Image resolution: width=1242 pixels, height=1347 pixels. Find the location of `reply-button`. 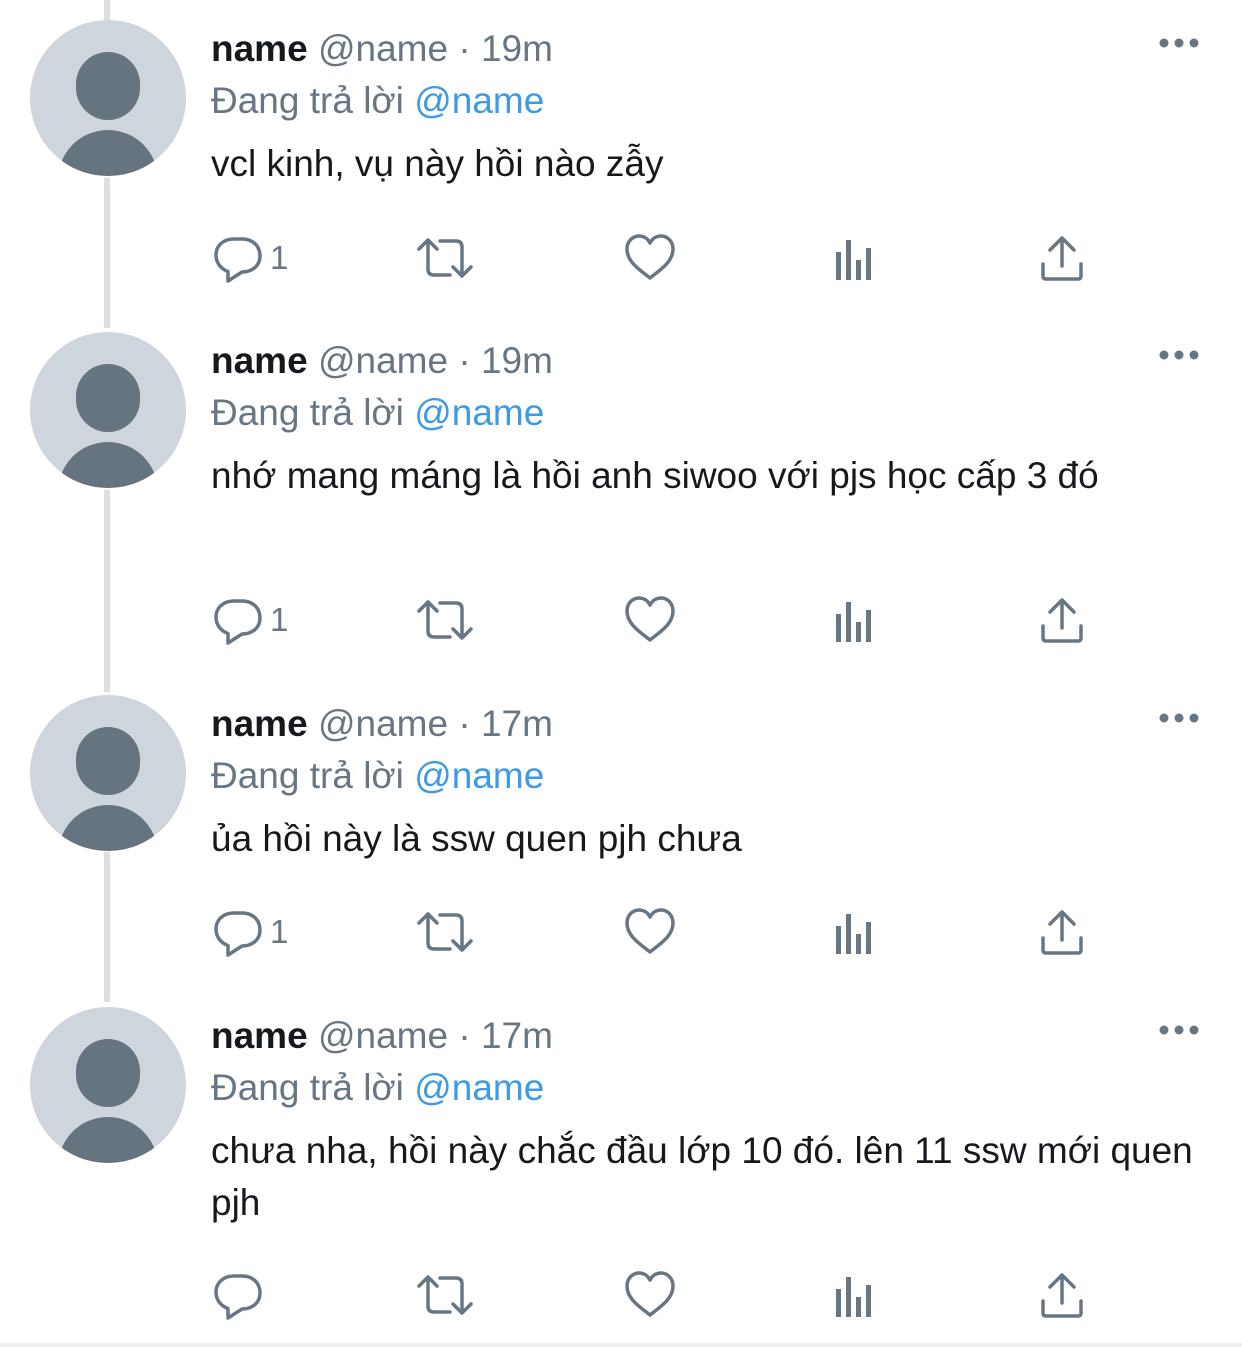

reply-button is located at coordinates (262, 1295).